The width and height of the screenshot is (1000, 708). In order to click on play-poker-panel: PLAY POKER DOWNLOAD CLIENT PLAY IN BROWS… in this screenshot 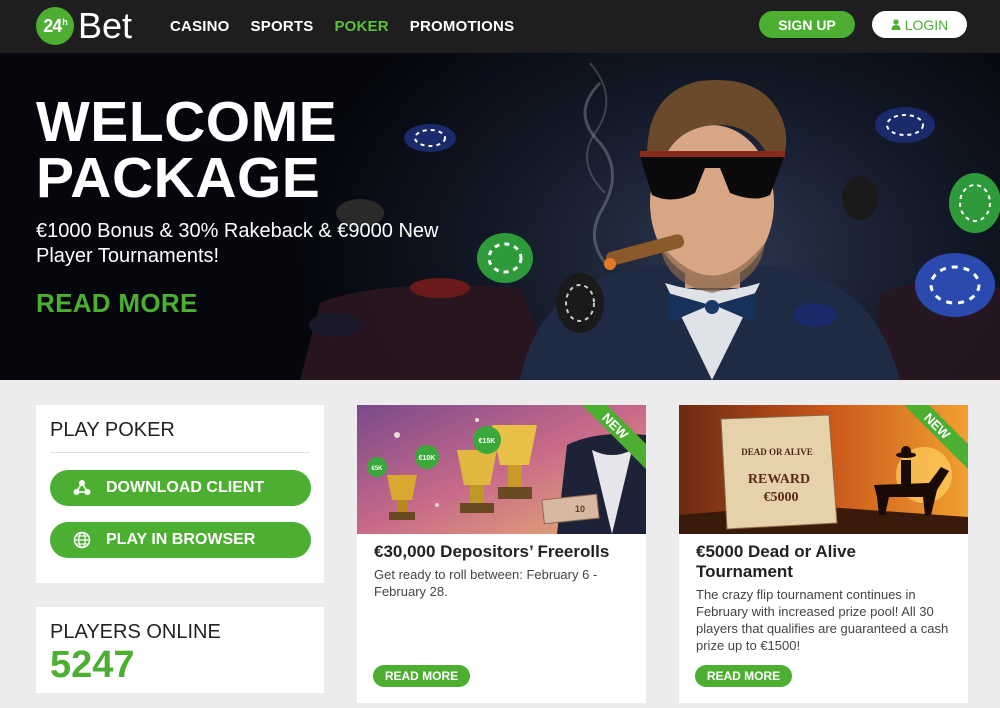, I will do `click(180, 494)`.